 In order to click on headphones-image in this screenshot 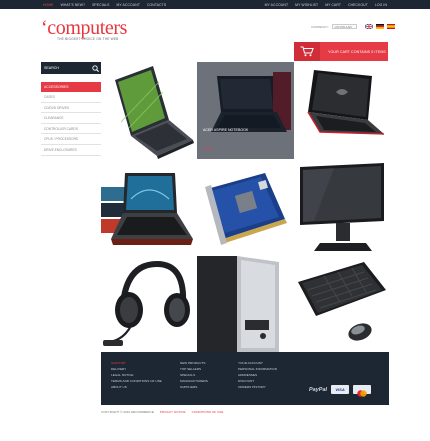, I will do `click(149, 304)`.